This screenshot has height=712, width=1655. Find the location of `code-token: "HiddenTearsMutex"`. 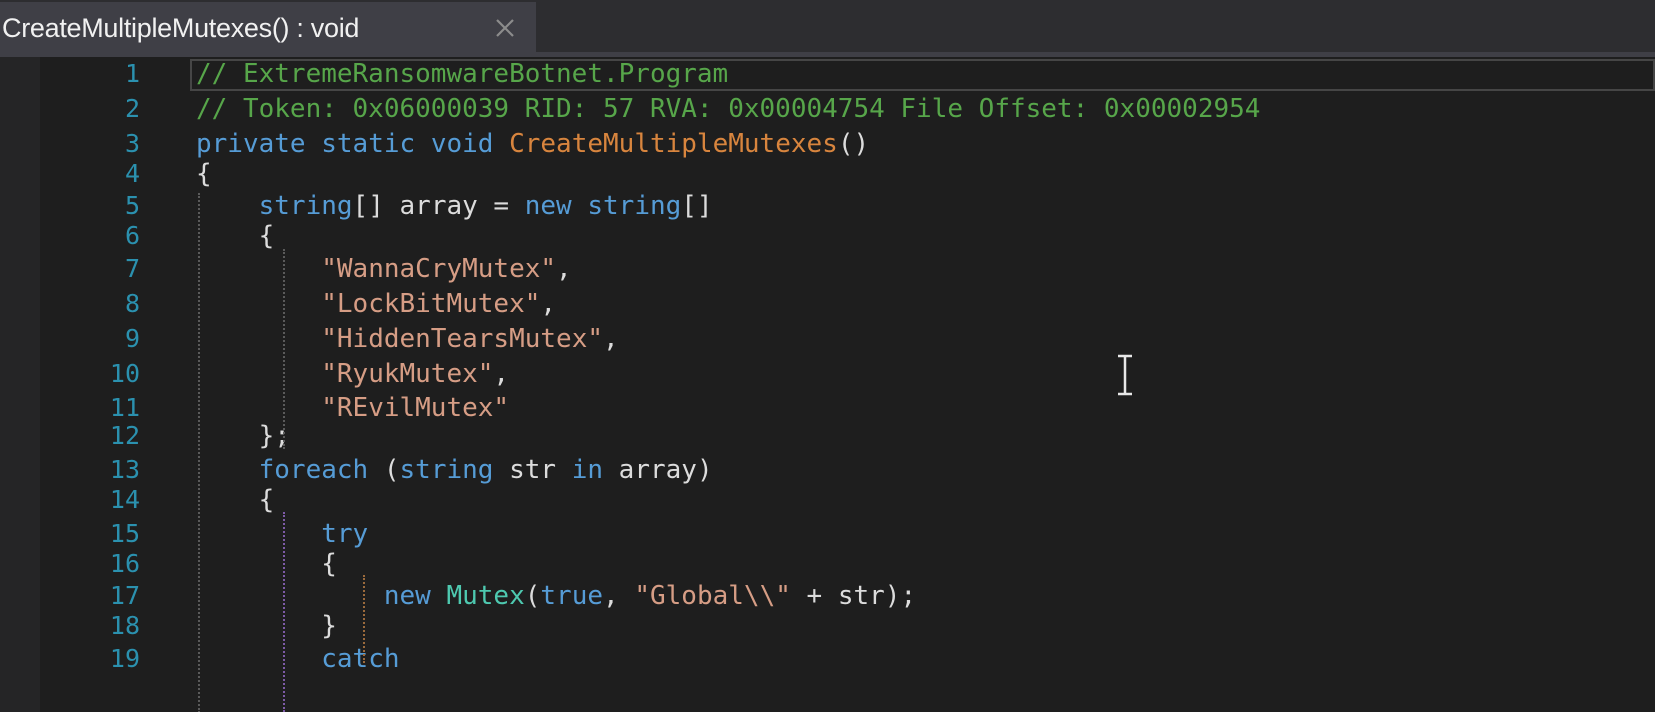

code-token: "HiddenTearsMutex" is located at coordinates (462, 339).